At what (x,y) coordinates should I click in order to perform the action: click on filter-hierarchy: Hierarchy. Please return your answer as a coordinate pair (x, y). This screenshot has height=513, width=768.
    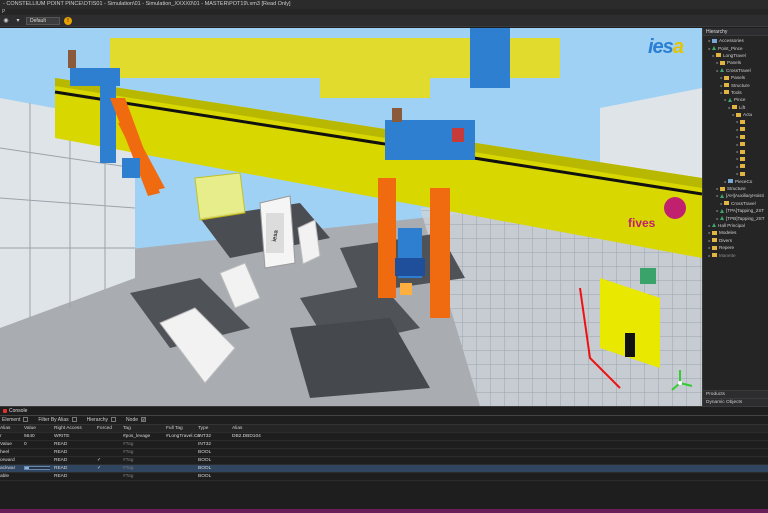
    Looking at the image, I should click on (101, 420).